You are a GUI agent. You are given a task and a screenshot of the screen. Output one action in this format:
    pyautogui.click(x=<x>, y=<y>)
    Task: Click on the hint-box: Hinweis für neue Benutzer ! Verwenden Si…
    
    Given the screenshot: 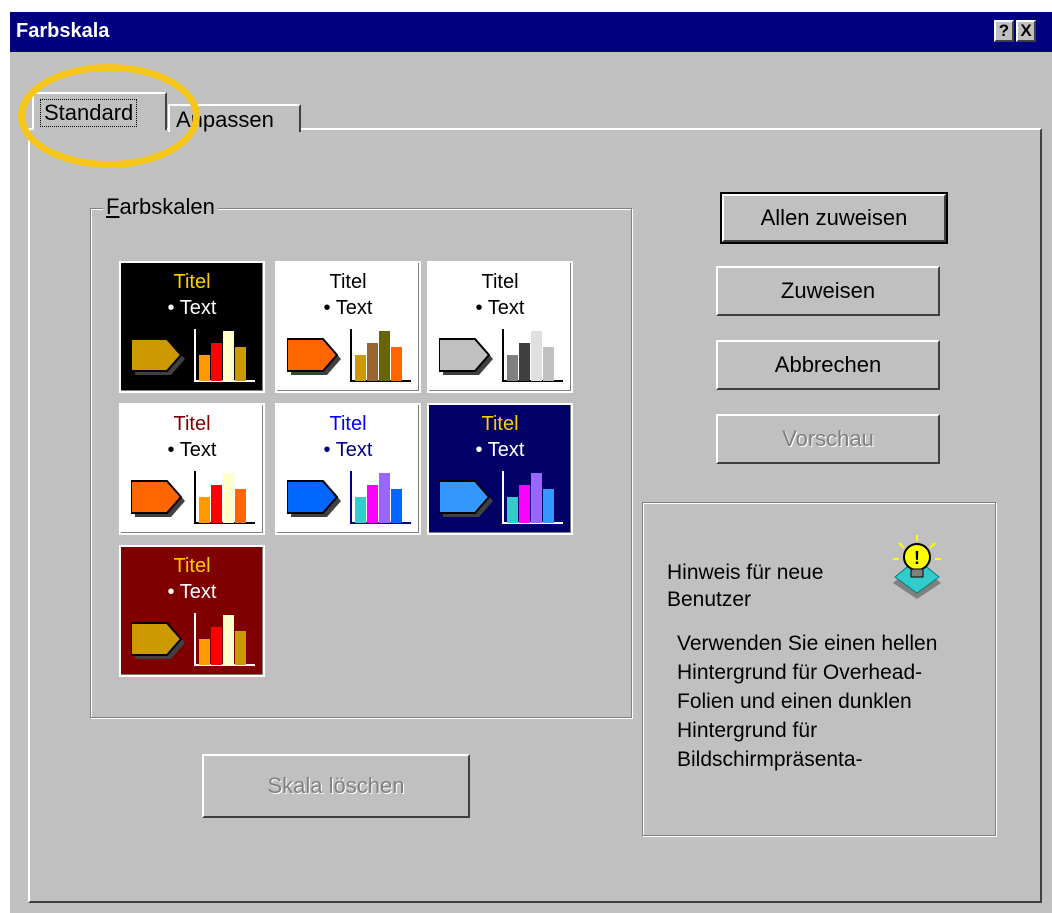 What is the action you would take?
    pyautogui.click(x=819, y=669)
    